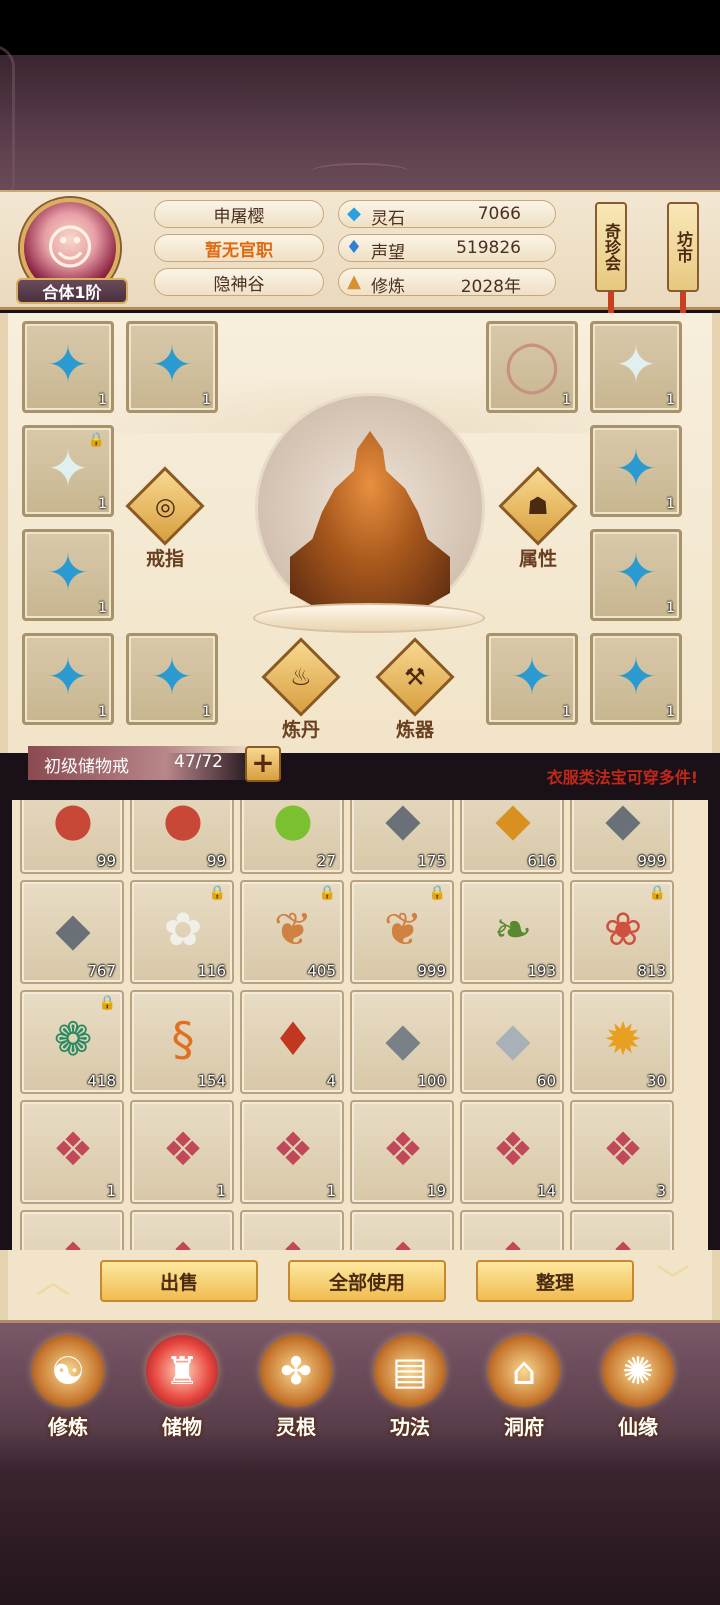  Describe the element at coordinates (622, 1152) in the screenshot. I see `inventory-slot: ❖ 3` at that location.